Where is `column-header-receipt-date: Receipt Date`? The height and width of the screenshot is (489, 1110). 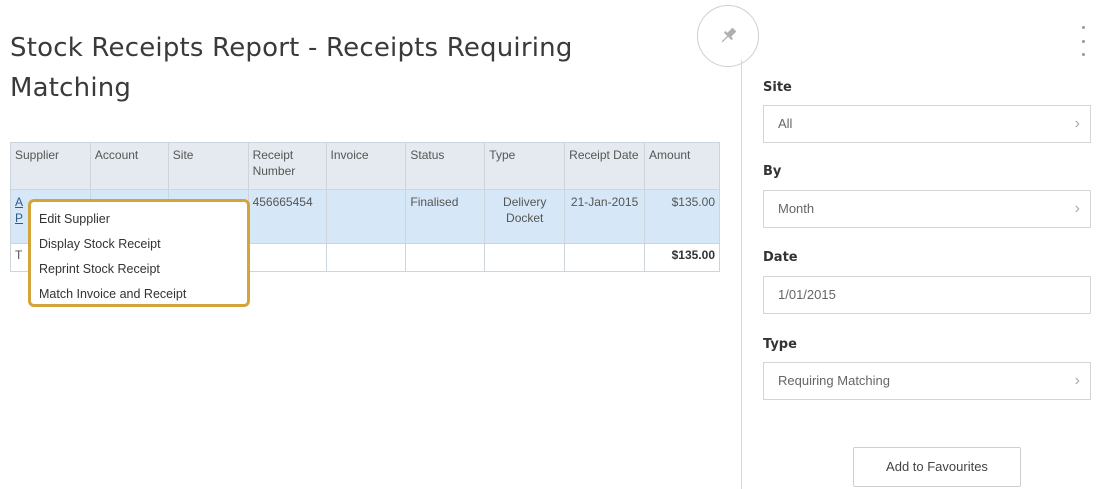 column-header-receipt-date: Receipt Date is located at coordinates (605, 166).